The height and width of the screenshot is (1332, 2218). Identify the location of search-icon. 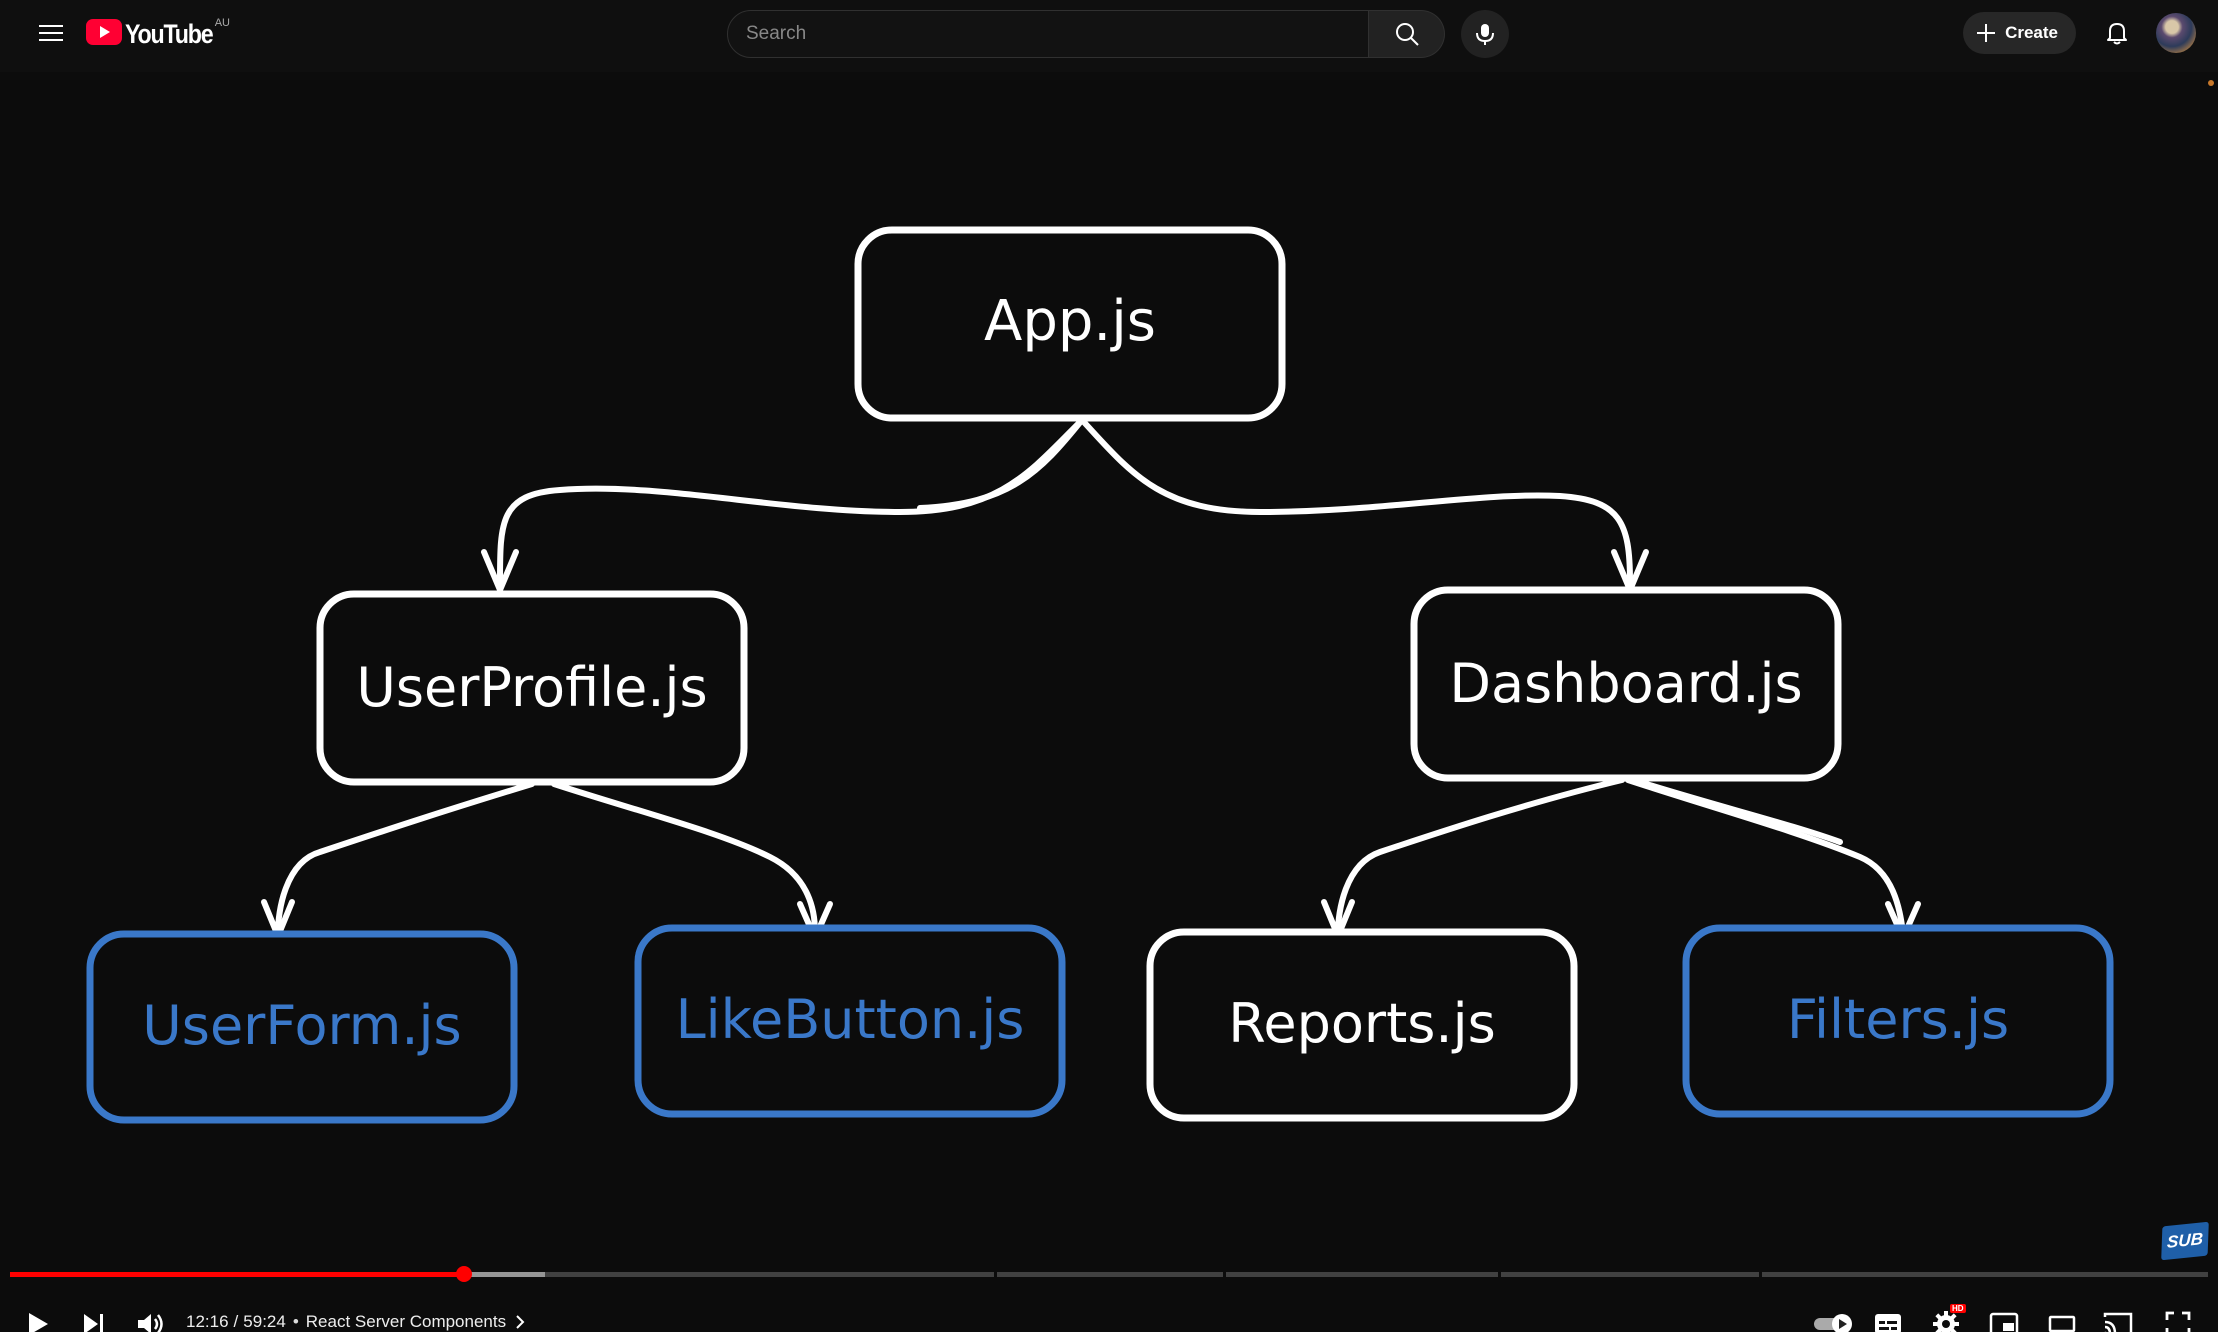
(1407, 34).